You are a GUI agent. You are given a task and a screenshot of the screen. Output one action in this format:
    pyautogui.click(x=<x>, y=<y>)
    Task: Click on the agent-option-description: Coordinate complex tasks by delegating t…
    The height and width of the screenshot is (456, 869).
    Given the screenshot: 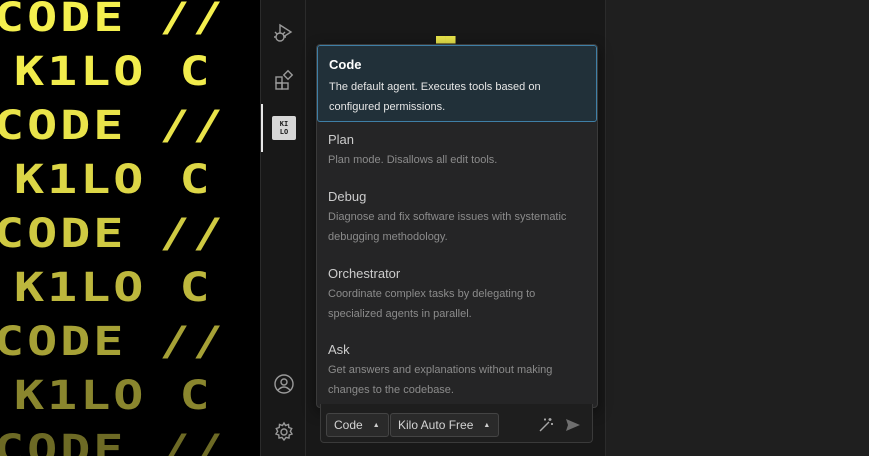 What is the action you would take?
    pyautogui.click(x=432, y=304)
    